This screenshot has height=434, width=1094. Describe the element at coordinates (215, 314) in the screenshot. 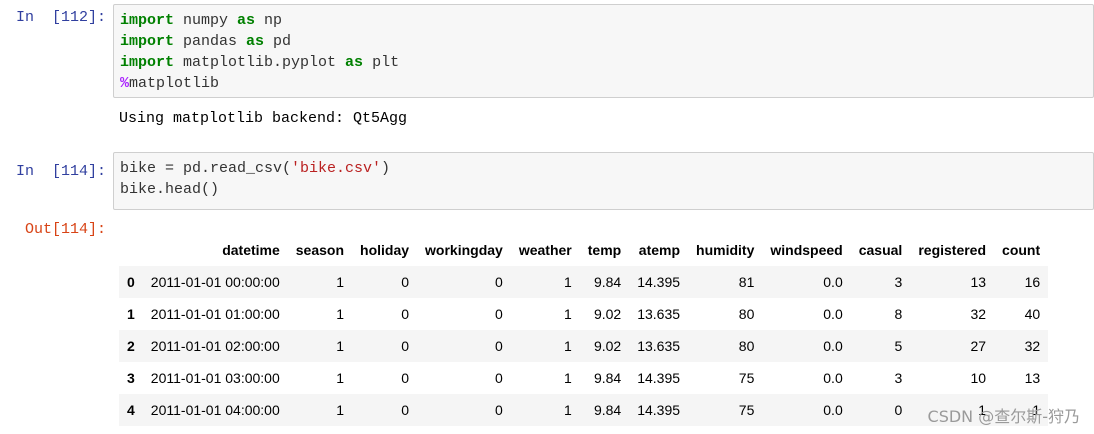

I see `table-cell-datetime: 2011-01-01 01:00:00` at that location.